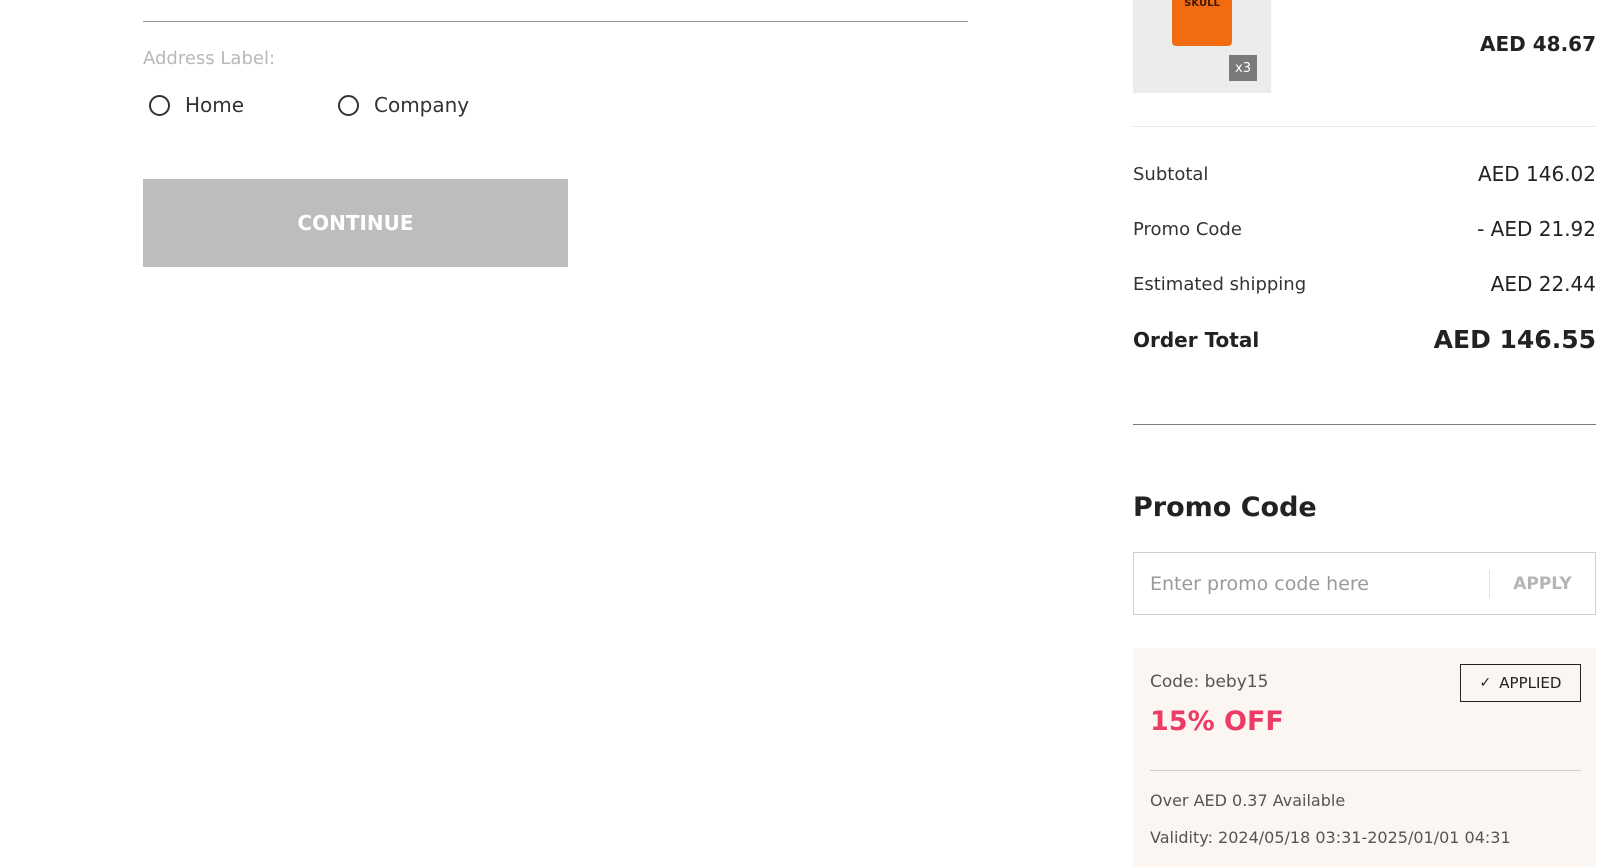 The height and width of the screenshot is (867, 1623). What do you see at coordinates (555, 21) in the screenshot?
I see `form-divider` at bounding box center [555, 21].